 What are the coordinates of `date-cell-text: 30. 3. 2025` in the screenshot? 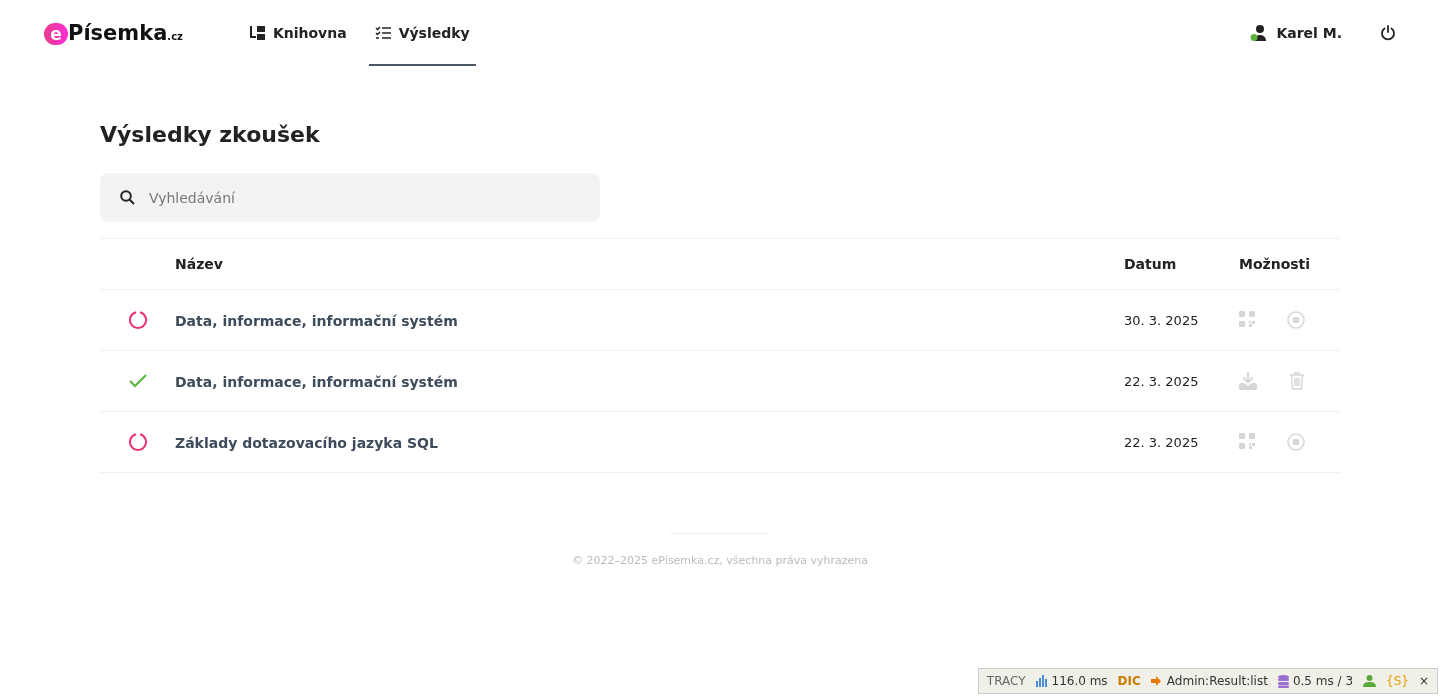 It's located at (1162, 320).